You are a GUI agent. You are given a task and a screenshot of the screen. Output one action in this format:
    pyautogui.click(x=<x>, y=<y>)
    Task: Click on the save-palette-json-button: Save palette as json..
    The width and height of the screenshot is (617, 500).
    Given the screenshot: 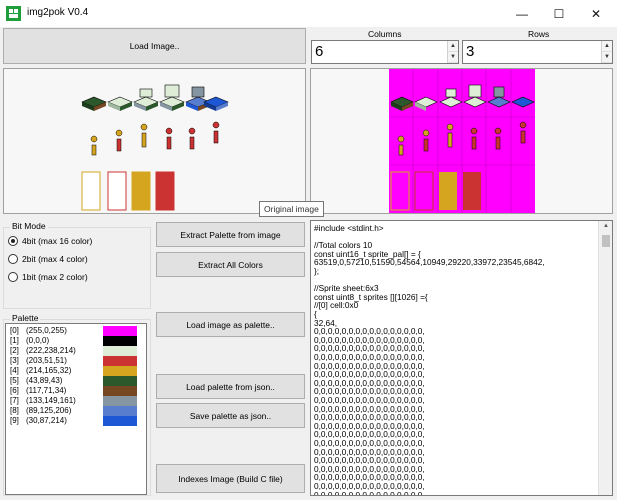 What is the action you would take?
    pyautogui.click(x=230, y=415)
    